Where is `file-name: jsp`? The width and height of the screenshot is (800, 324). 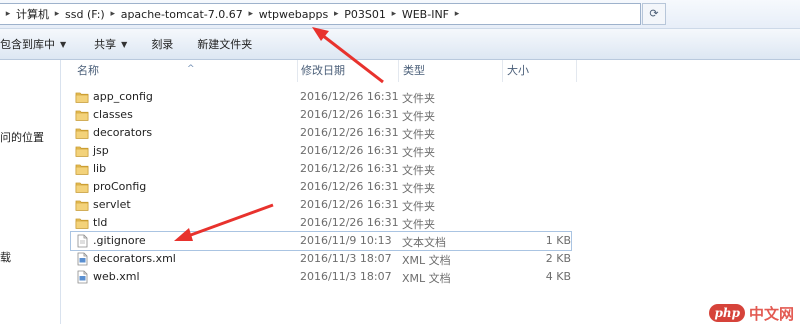 file-name: jsp is located at coordinates (101, 150).